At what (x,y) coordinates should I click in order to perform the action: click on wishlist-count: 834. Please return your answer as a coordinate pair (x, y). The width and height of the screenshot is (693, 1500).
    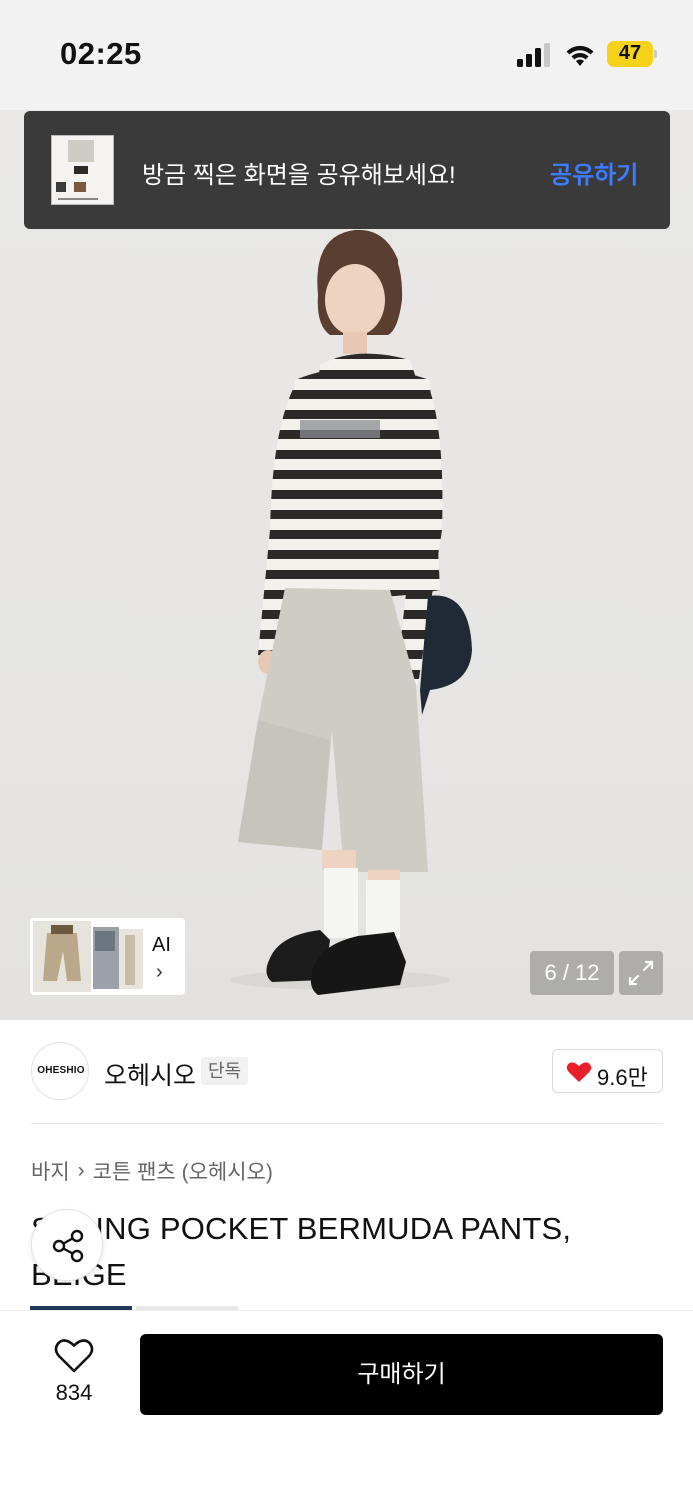
    Looking at the image, I should click on (74, 1392).